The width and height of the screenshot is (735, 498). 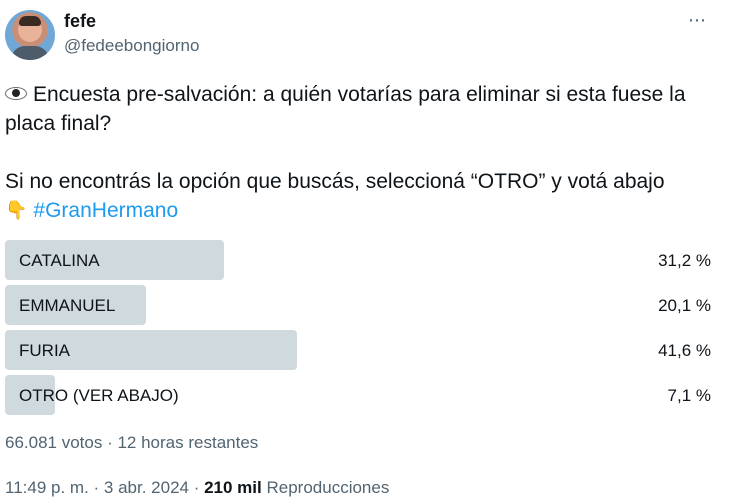 I want to click on author-handle: @fedeebongiorno, so click(x=131, y=46).